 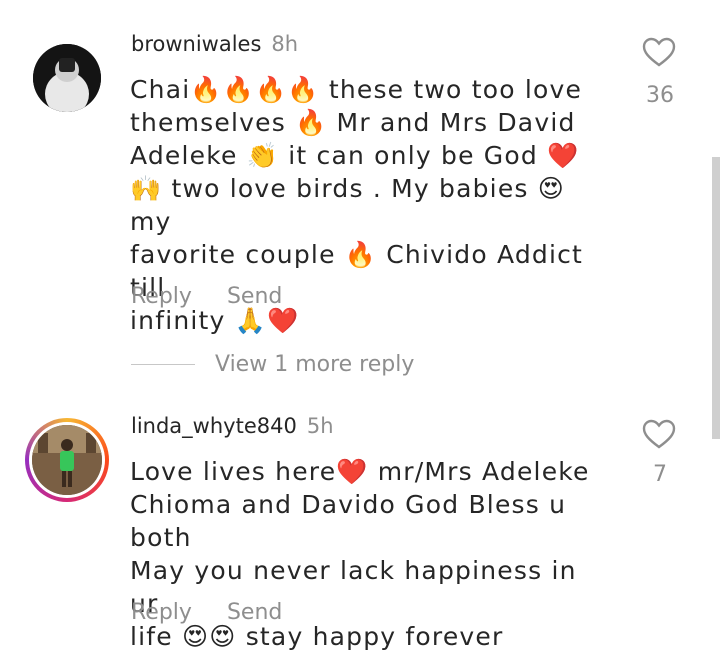 I want to click on story-ring, so click(x=67, y=460).